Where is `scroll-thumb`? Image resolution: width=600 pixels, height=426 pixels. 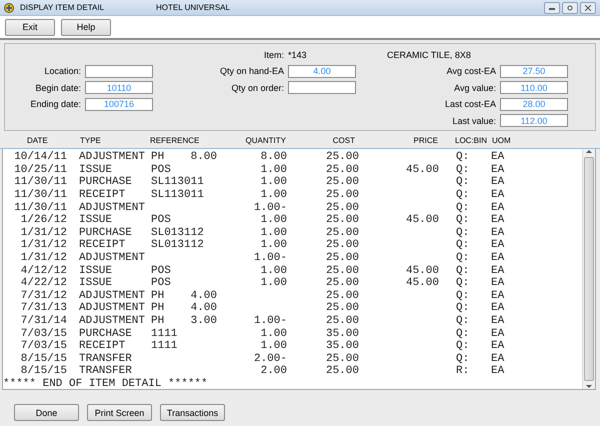
scroll-thumb is located at coordinates (589, 269).